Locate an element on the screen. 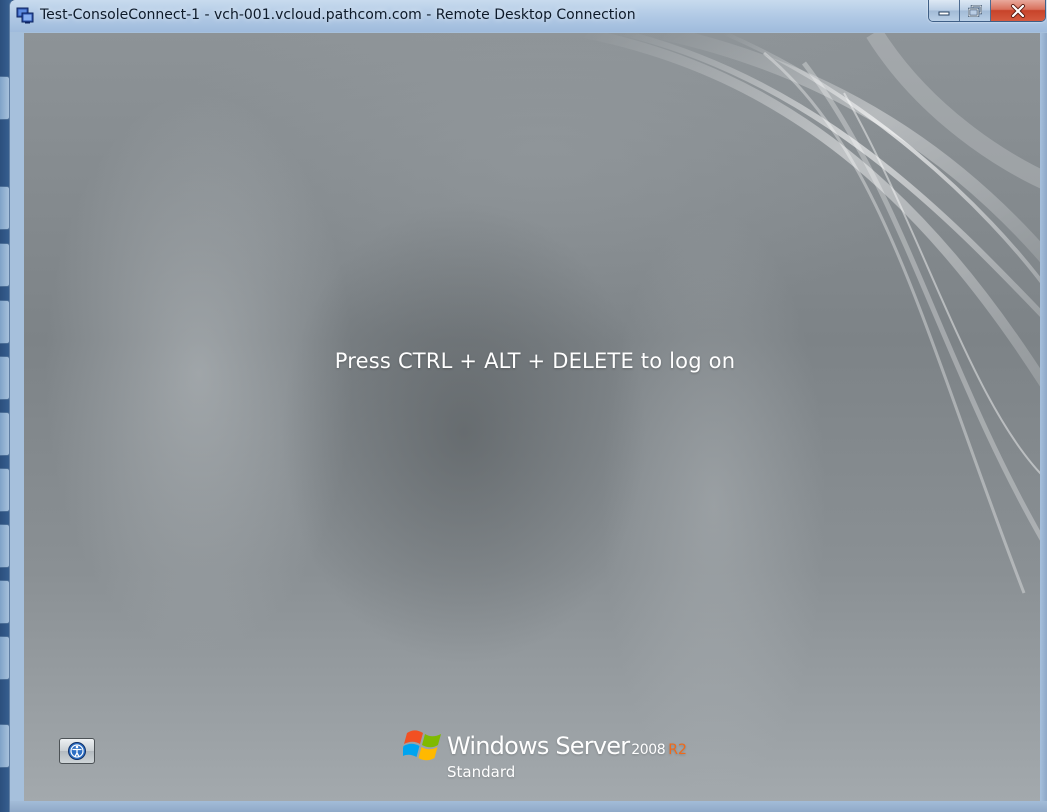 The image size is (1047, 812). product-edition: Standard is located at coordinates (481, 772).